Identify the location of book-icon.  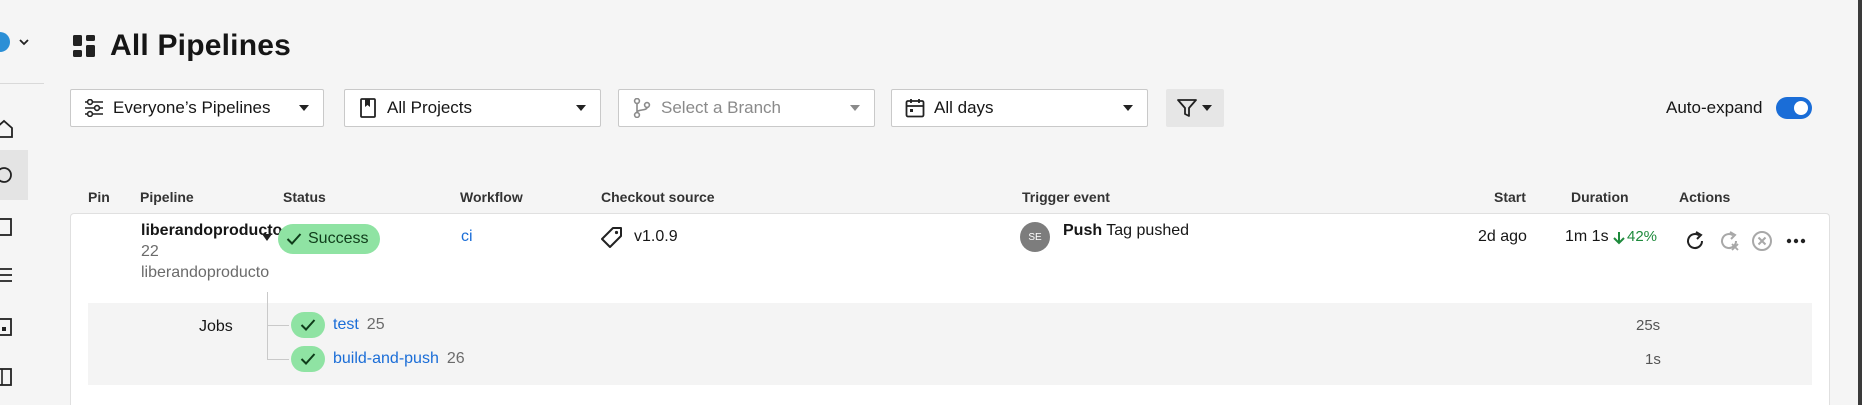
(6, 377).